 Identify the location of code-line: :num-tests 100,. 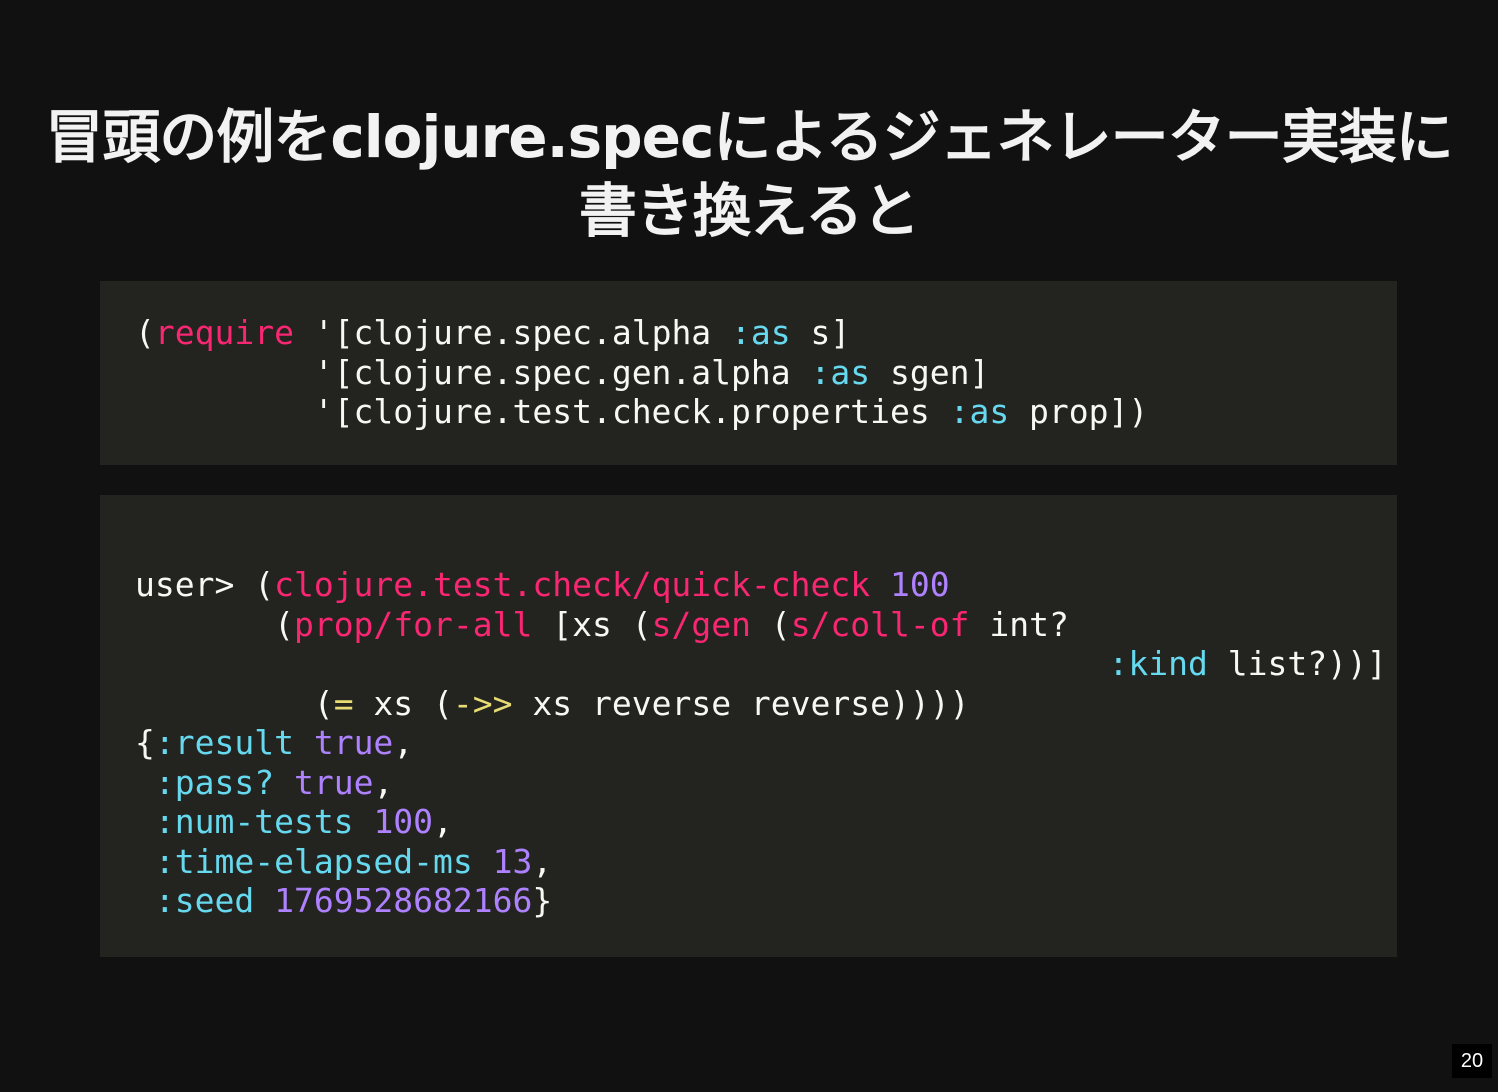
(294, 821).